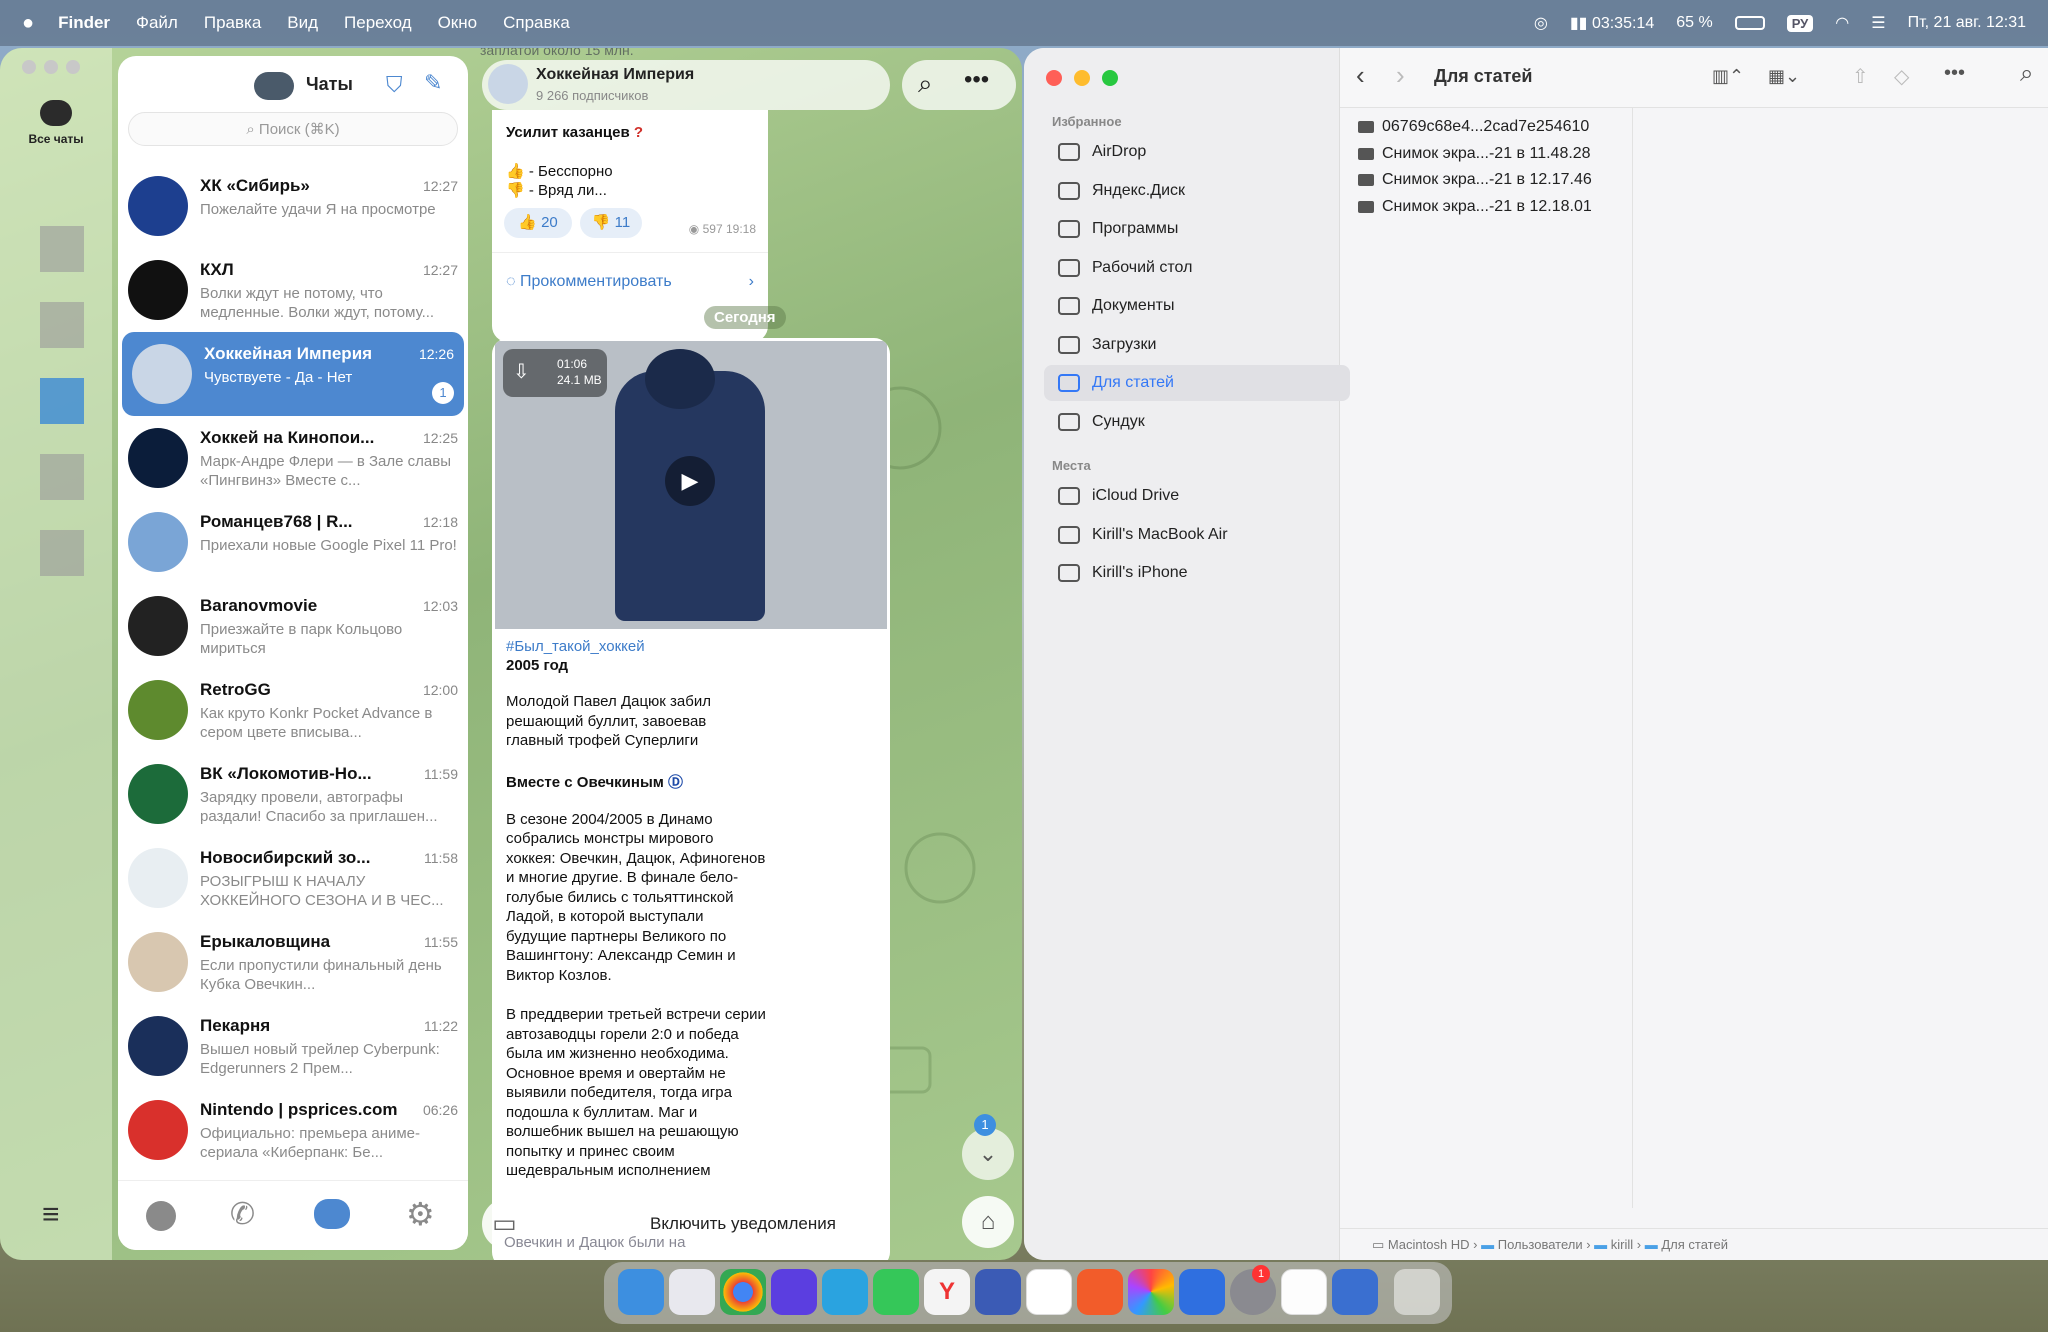  I want to click on file-item: Снимок экра...-21 в 12.18.01, so click(1475, 207).